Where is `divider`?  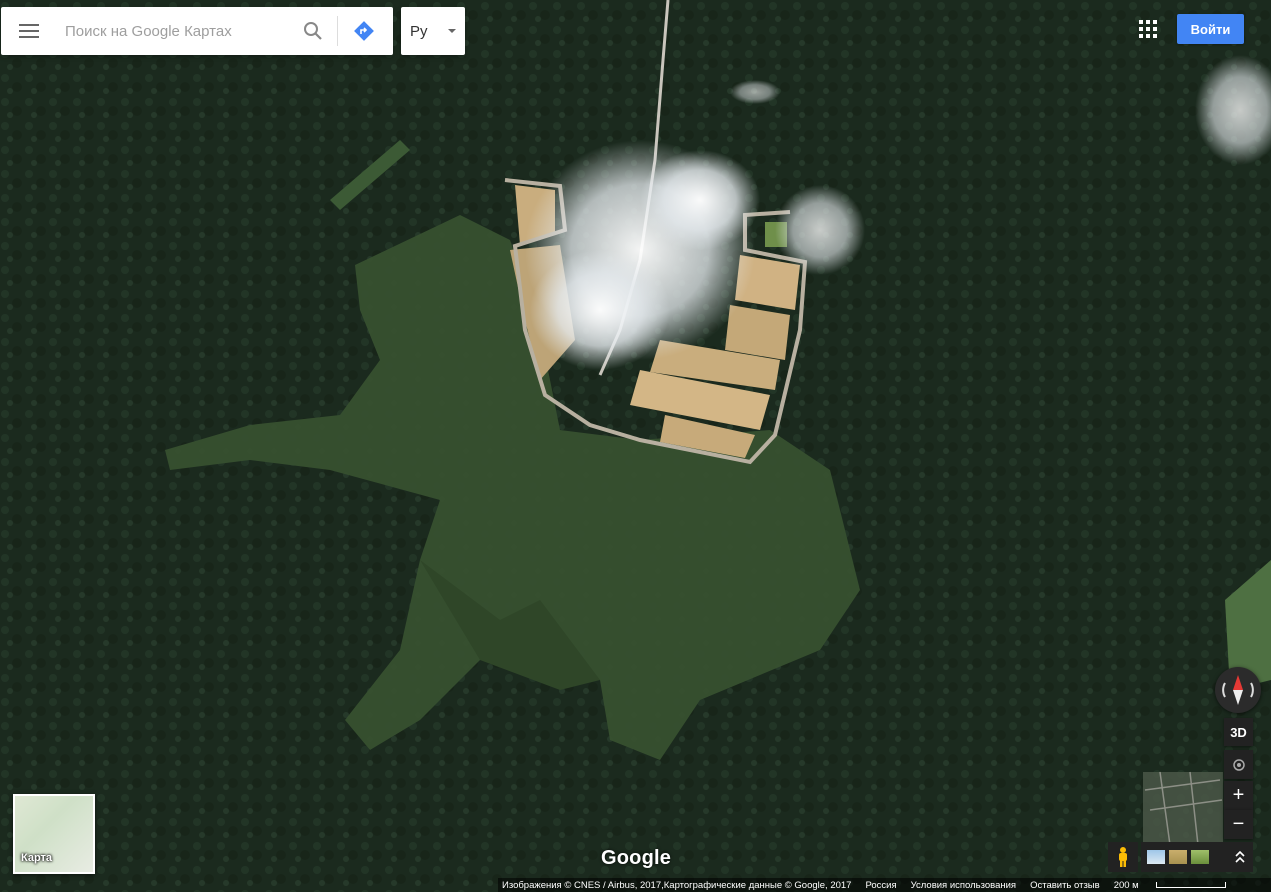
divider is located at coordinates (337, 31).